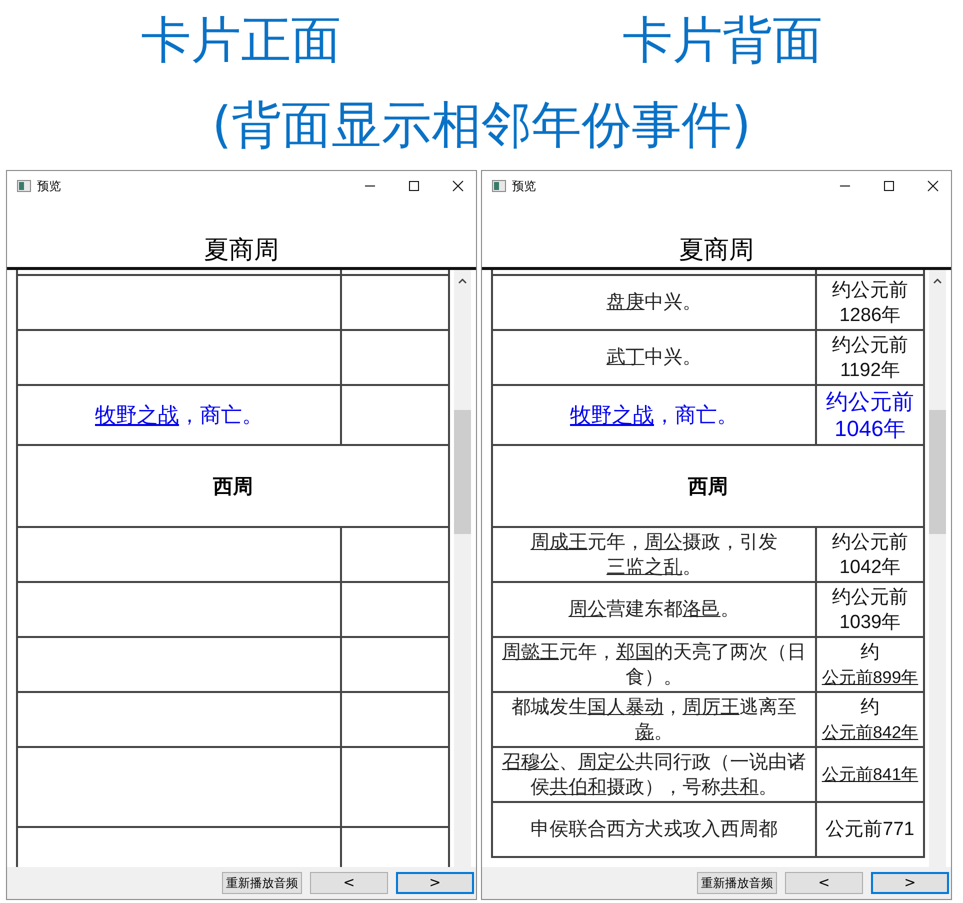 The height and width of the screenshot is (903, 963). What do you see at coordinates (654, 829) in the screenshot?
I see `event-text: 申侯联合西方犬戎攻入西周都` at bounding box center [654, 829].